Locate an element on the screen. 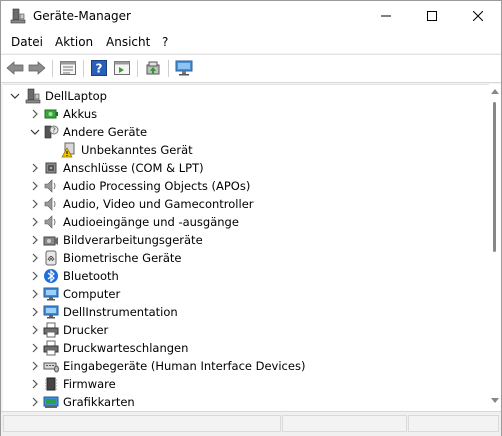 The image size is (502, 436). tree-category: Drucker is located at coordinates (246, 330).